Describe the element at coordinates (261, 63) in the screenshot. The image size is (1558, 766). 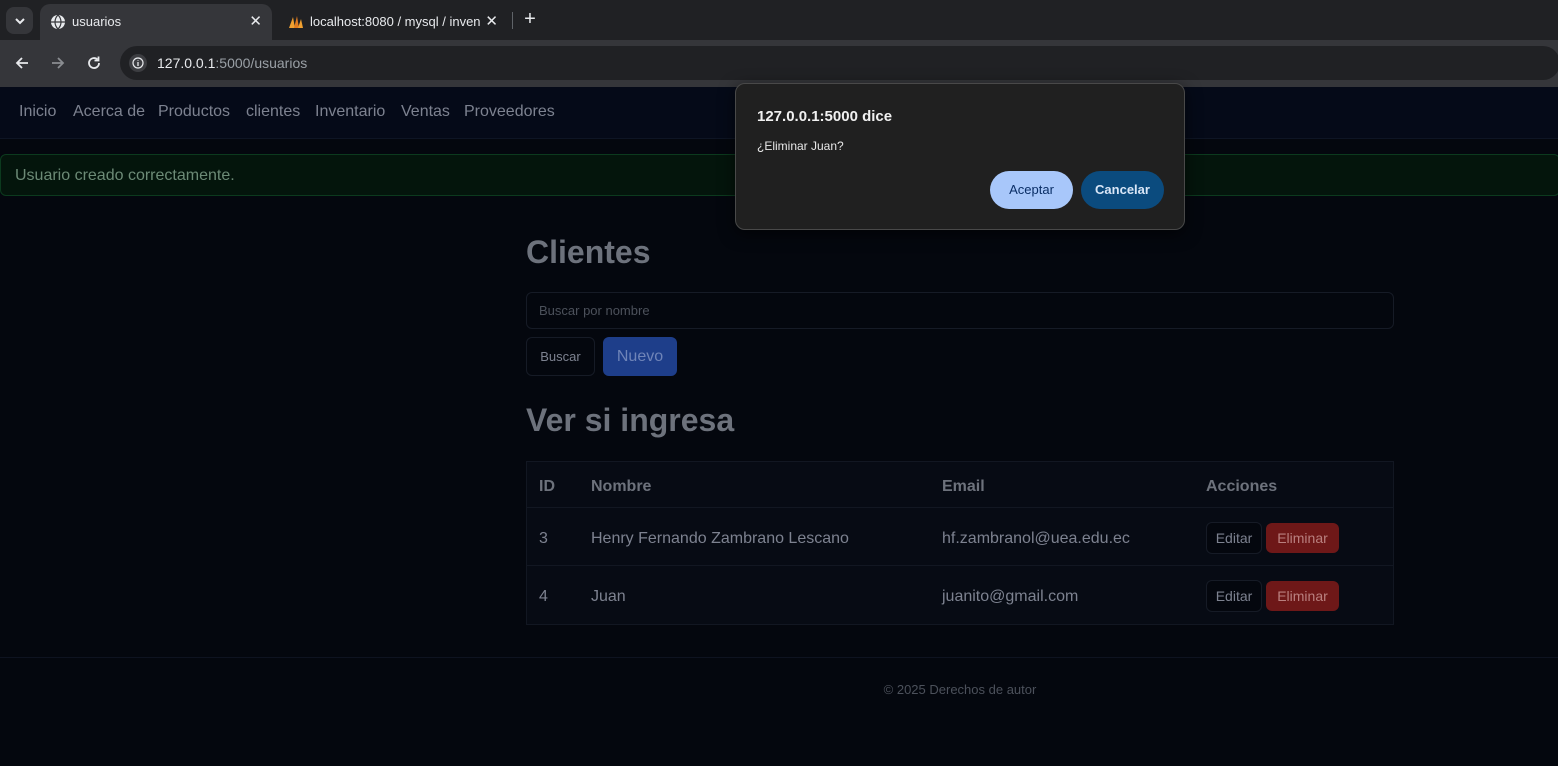
I see `url-path: :5000/usuarios` at that location.